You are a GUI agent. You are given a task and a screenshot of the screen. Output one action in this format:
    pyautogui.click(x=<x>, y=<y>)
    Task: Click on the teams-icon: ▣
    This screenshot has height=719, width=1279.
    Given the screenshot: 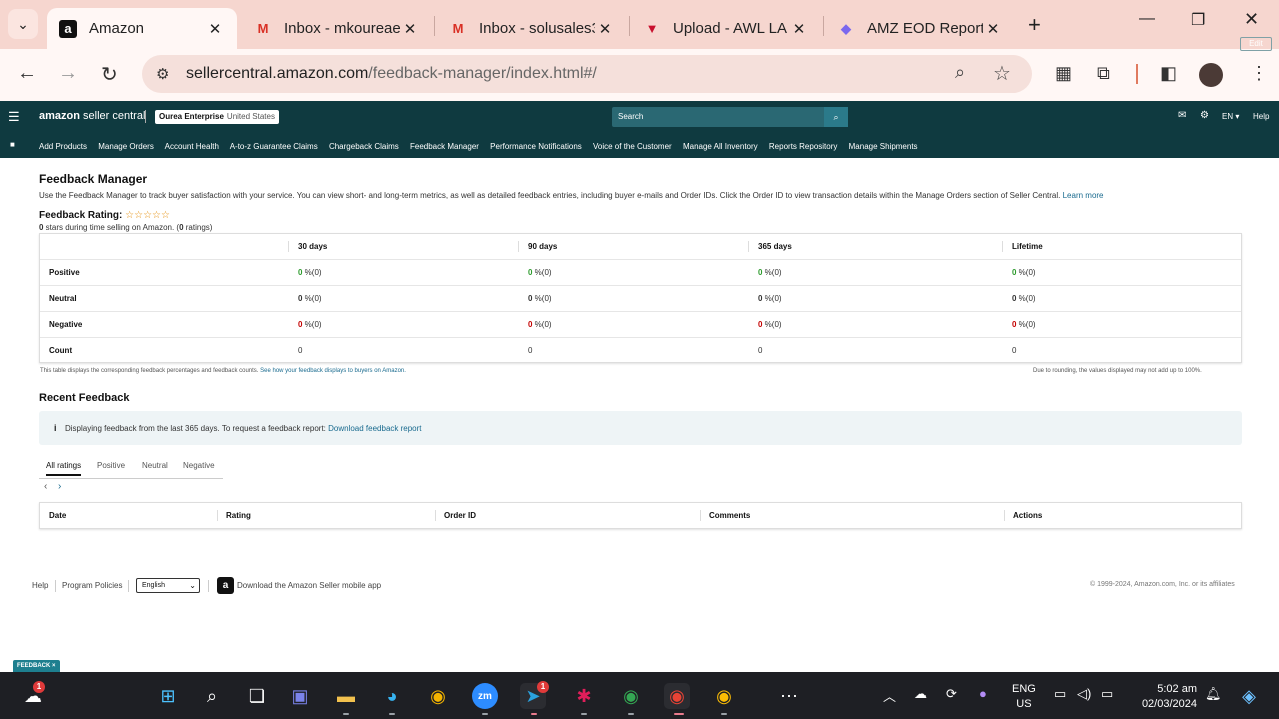 What is the action you would take?
    pyautogui.click(x=300, y=696)
    